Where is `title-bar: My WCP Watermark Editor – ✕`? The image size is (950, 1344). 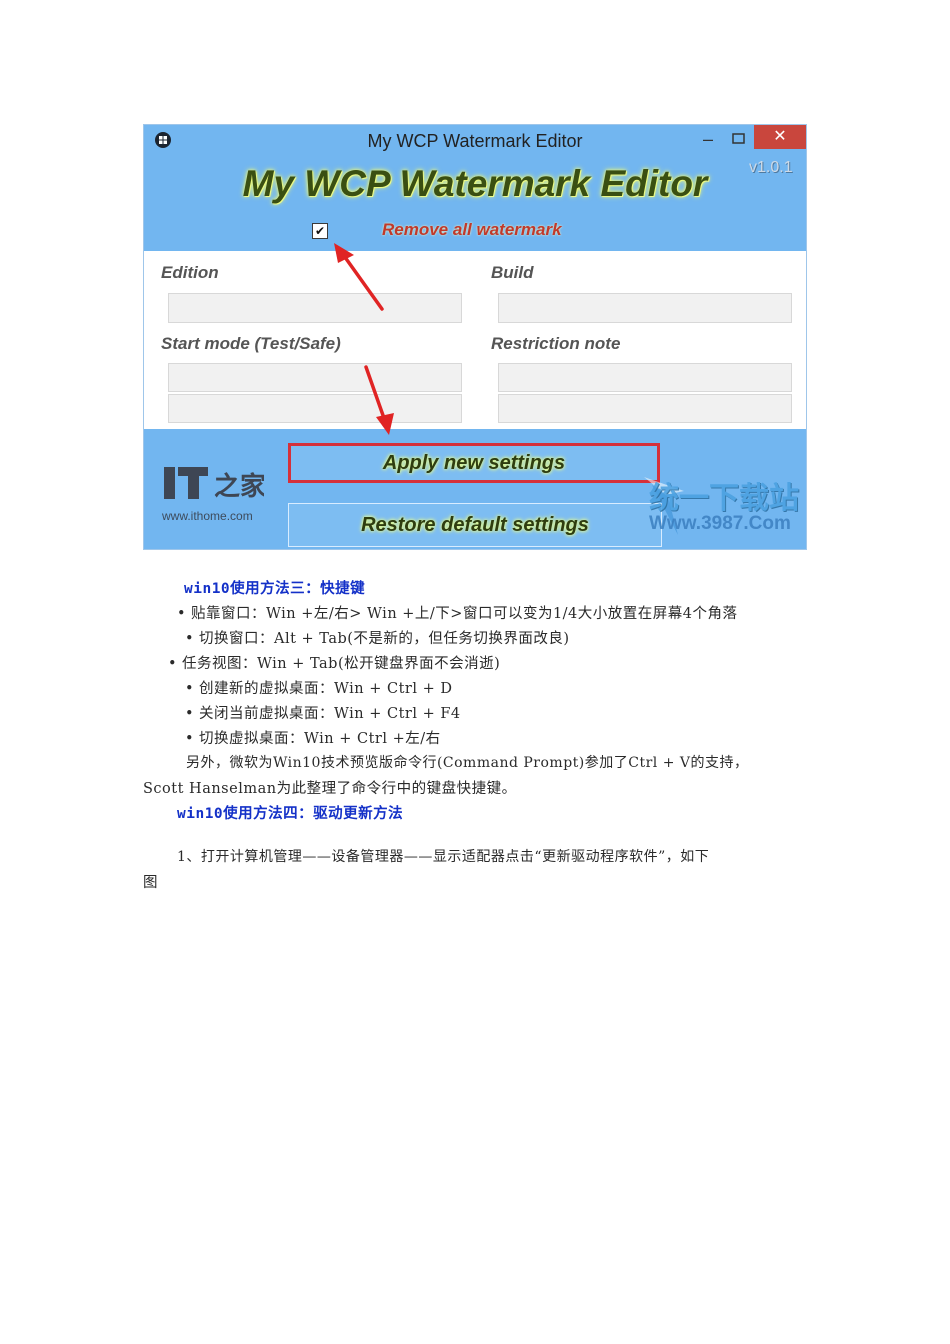 title-bar: My WCP Watermark Editor – ✕ is located at coordinates (475, 141).